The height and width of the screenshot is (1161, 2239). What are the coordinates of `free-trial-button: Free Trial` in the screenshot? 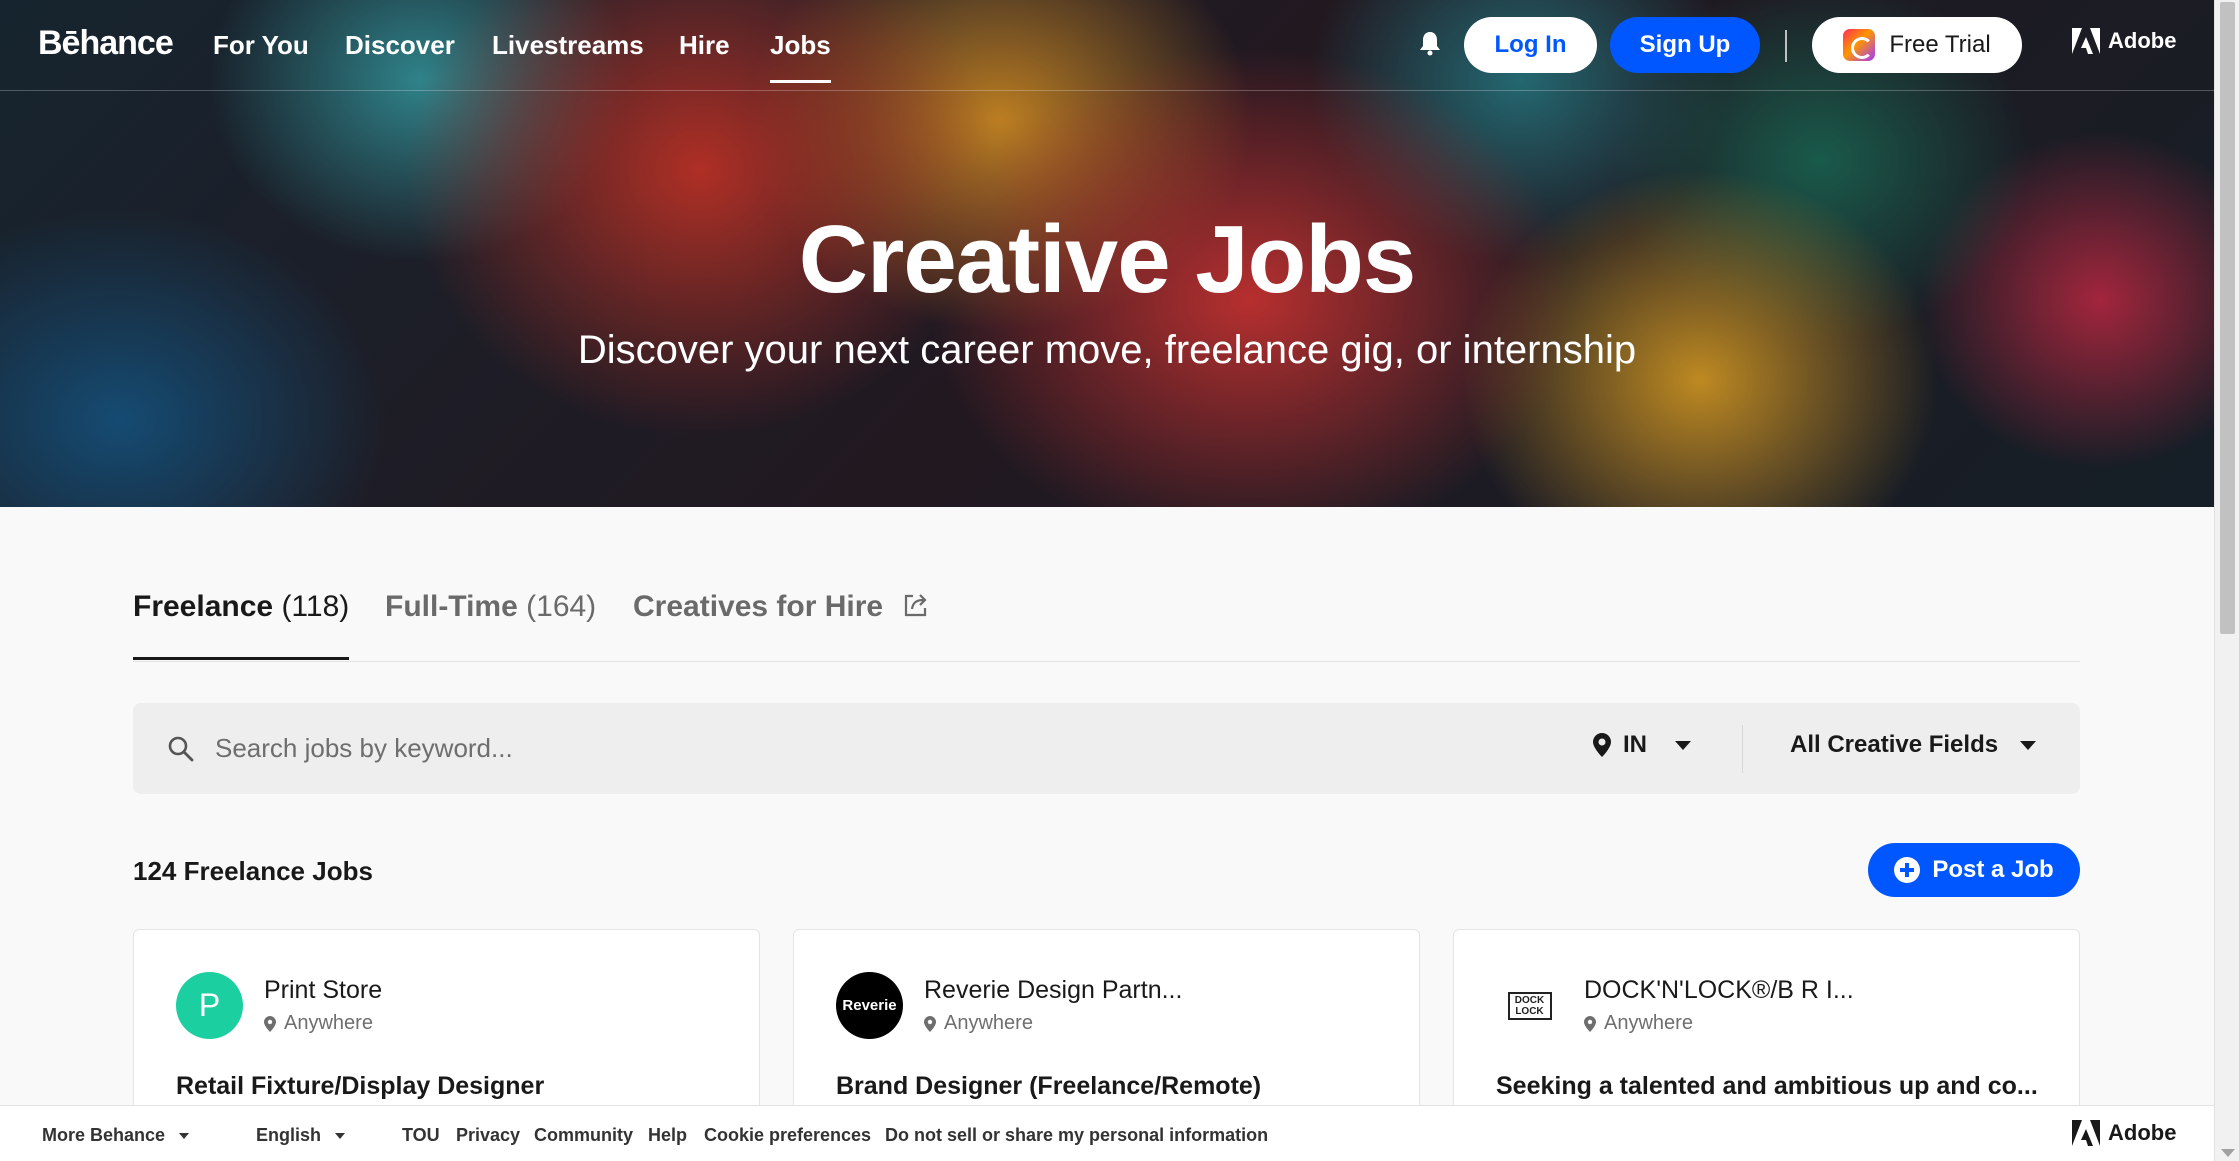 It's located at (1917, 45).